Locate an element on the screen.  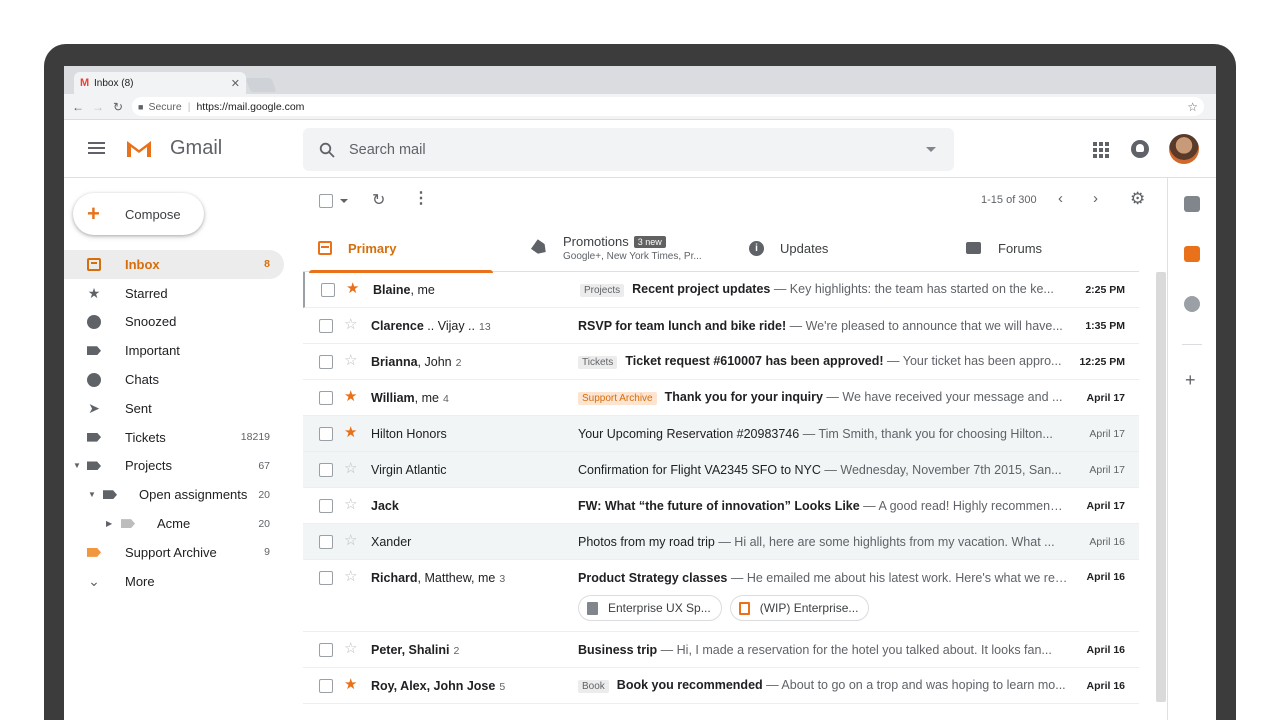
url-text: https://mail.google.com is located at coordinates (691, 107).